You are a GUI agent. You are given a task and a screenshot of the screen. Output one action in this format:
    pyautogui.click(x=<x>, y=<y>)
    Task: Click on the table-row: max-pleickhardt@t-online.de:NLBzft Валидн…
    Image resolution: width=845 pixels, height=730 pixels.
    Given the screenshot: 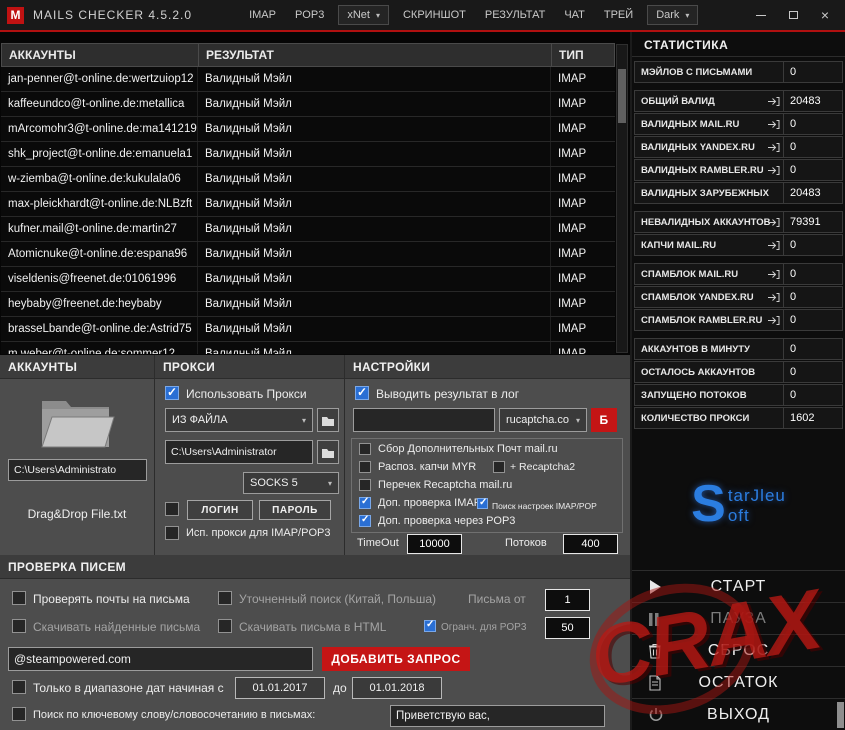 What is the action you would take?
    pyautogui.click(x=308, y=204)
    